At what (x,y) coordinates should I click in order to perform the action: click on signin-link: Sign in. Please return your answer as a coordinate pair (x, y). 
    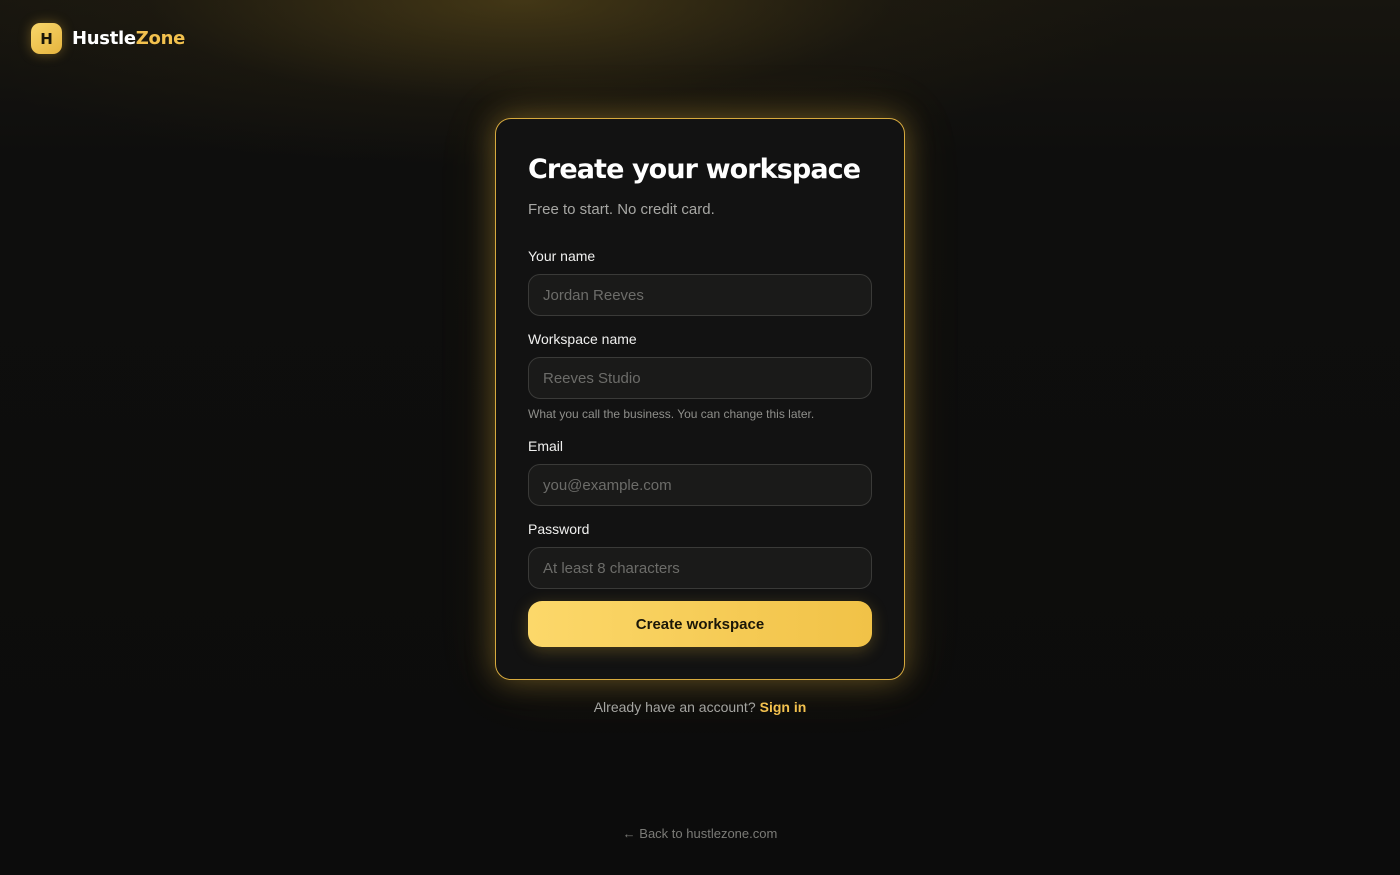
    Looking at the image, I should click on (783, 707).